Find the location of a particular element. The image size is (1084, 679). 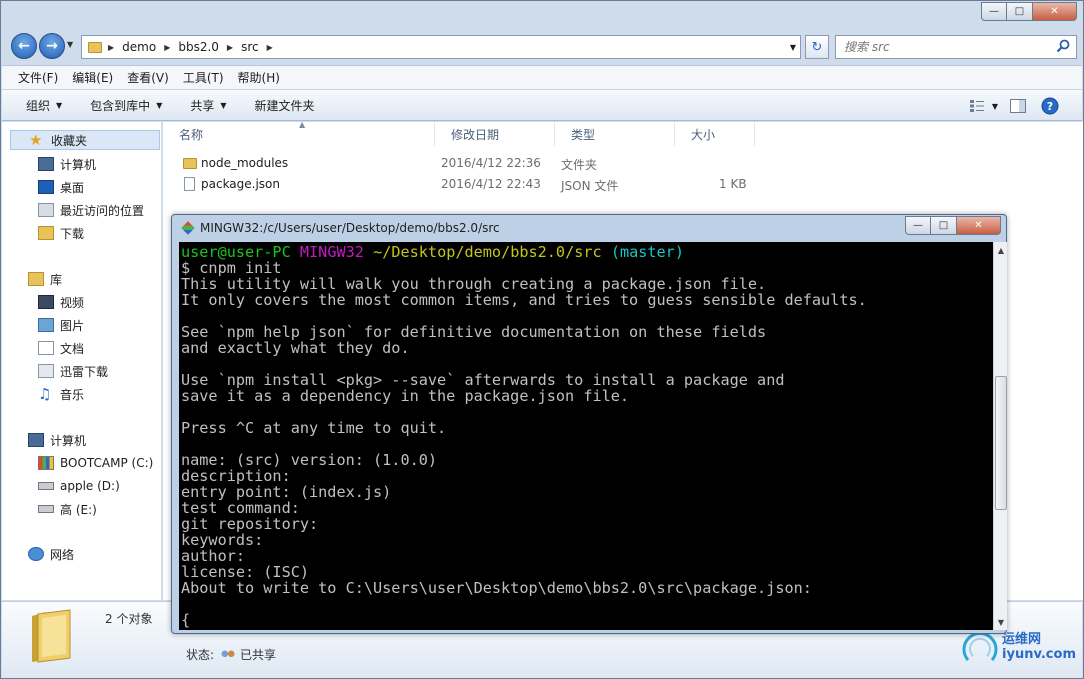

nav-label: apple (D:) is located at coordinates (90, 486).